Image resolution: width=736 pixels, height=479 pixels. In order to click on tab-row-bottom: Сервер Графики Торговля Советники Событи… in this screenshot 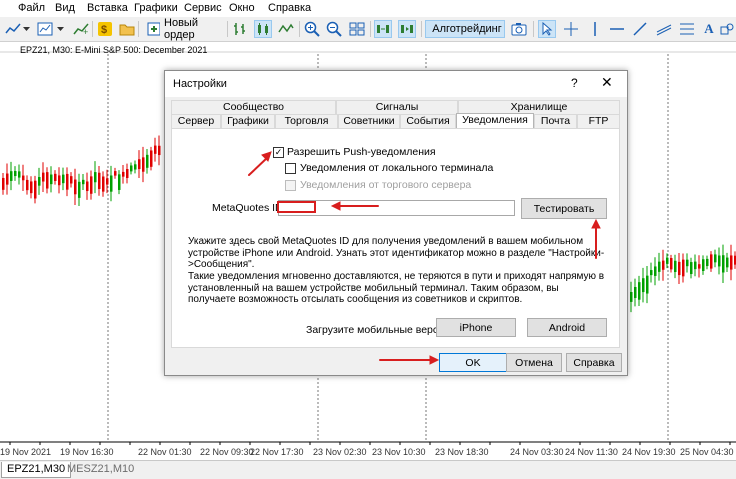, I will do `click(395, 121)`.